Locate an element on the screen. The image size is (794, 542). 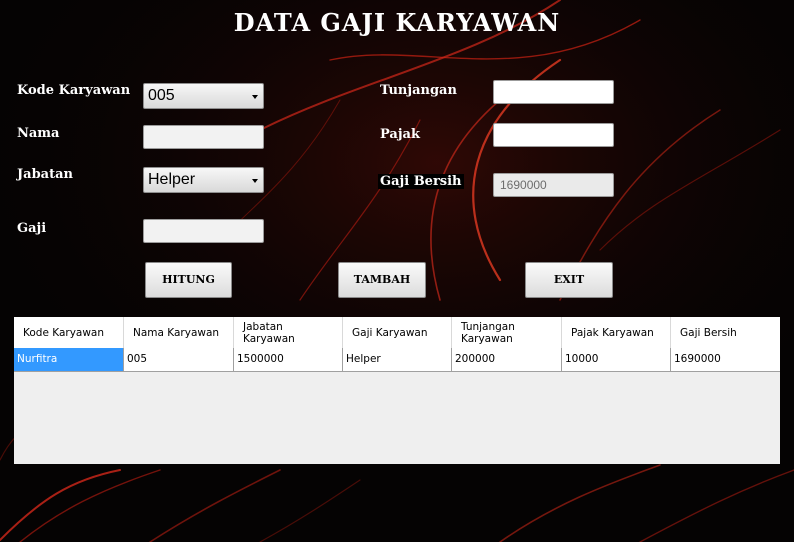
jabatan-value: Helper is located at coordinates (172, 179).